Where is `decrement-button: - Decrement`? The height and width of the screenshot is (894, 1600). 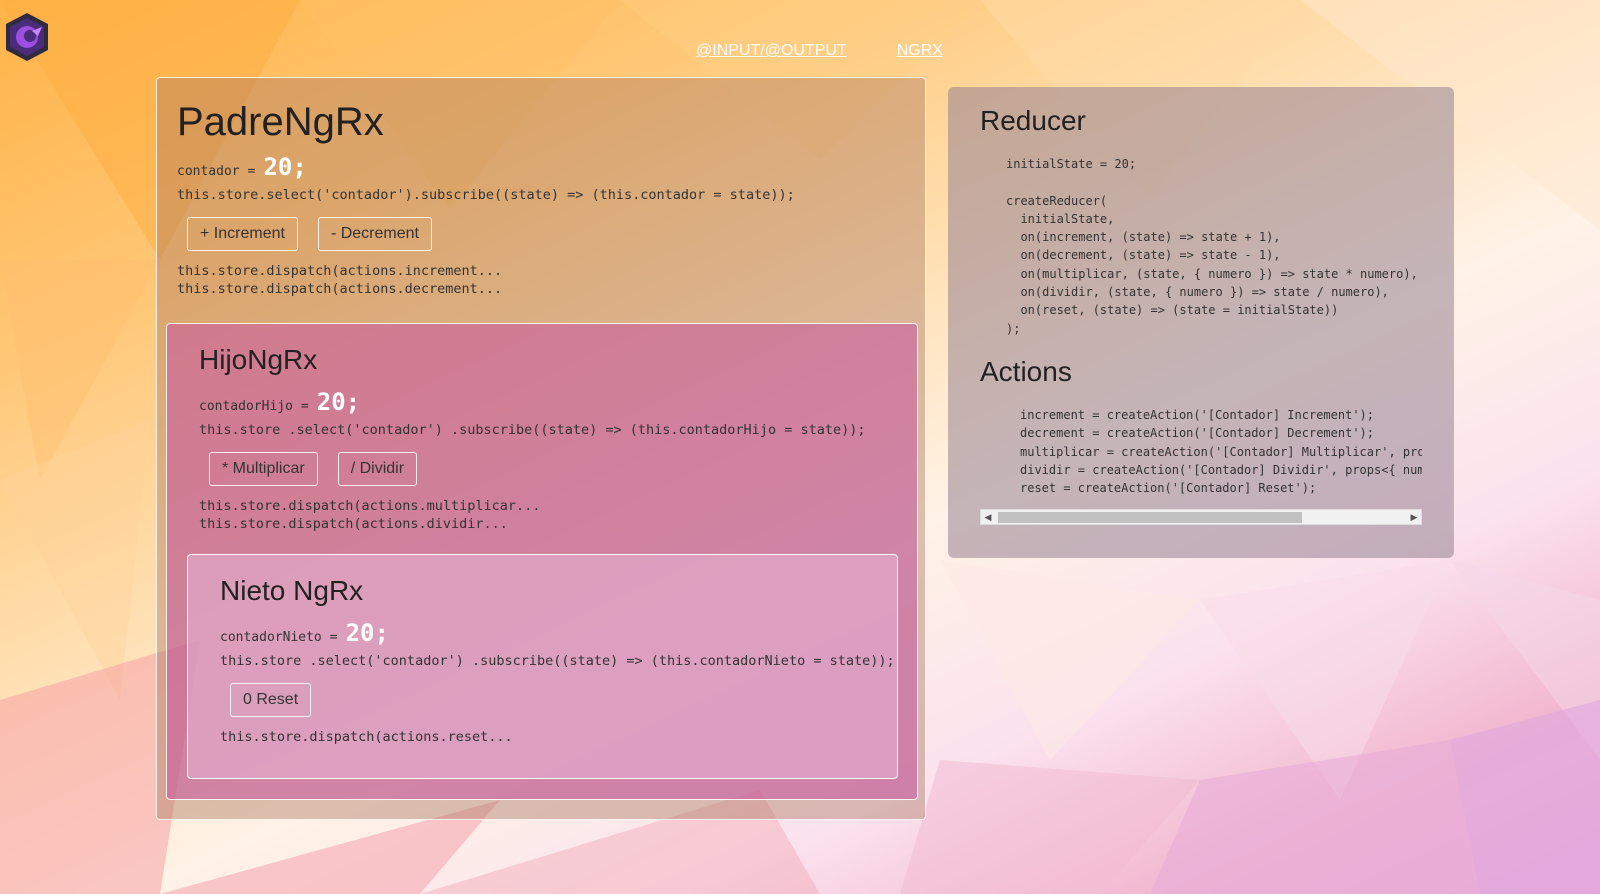
decrement-button: - Decrement is located at coordinates (374, 234).